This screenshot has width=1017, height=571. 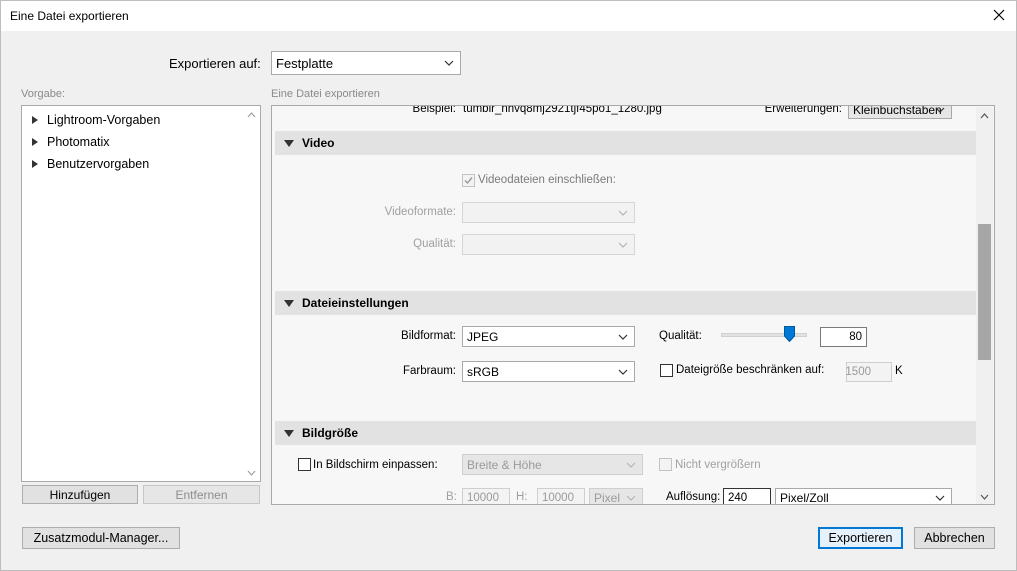 What do you see at coordinates (693, 497) in the screenshot?
I see `resolution-label: Auflösung:` at bounding box center [693, 497].